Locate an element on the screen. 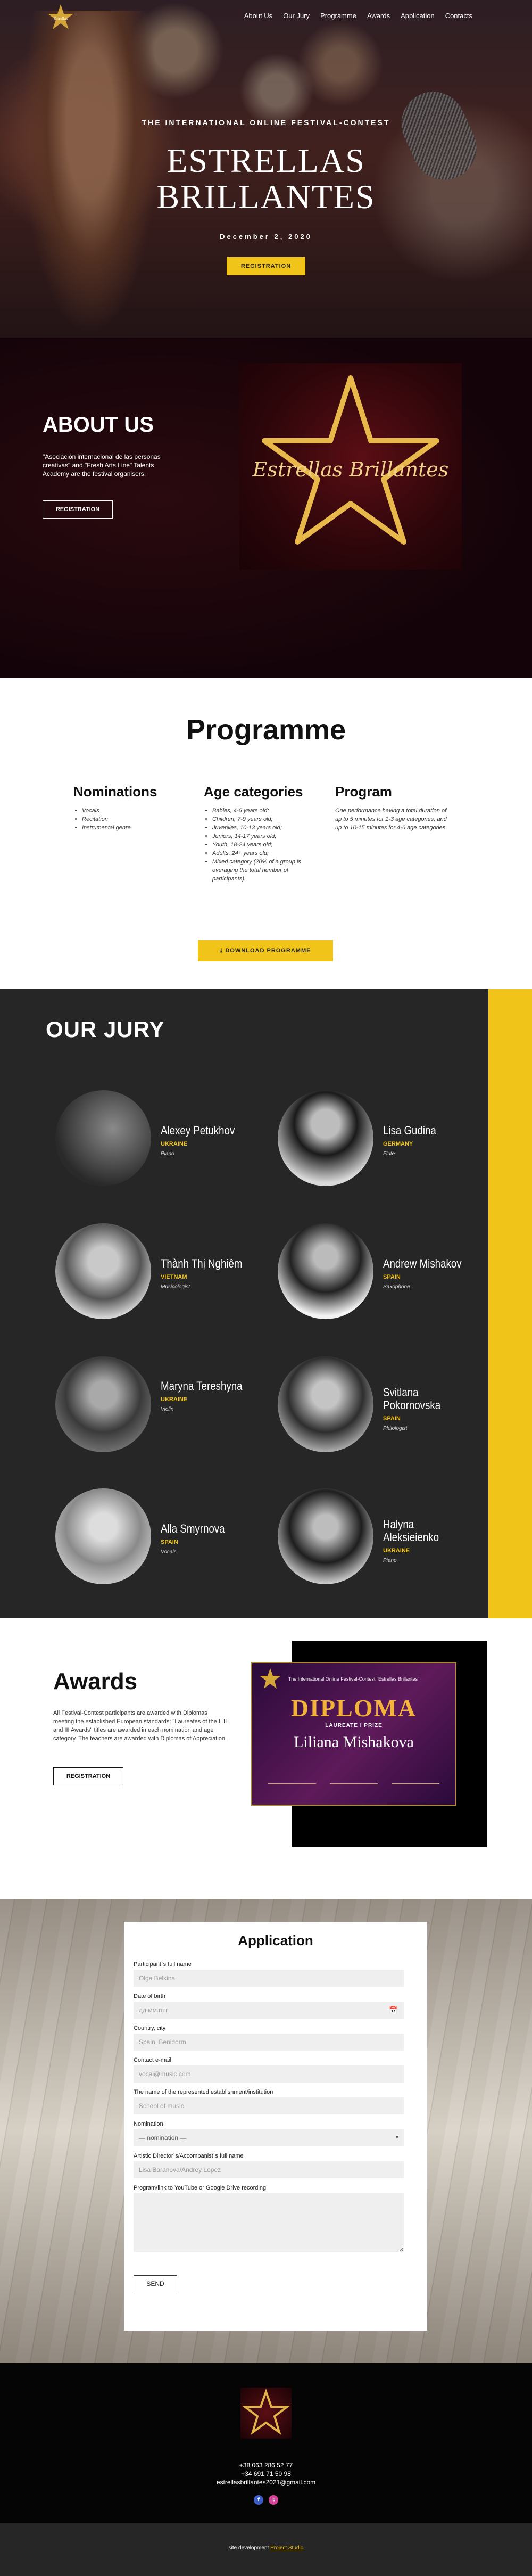 This screenshot has height=2576, width=532. calendar-icon: 📅 is located at coordinates (393, 2010).